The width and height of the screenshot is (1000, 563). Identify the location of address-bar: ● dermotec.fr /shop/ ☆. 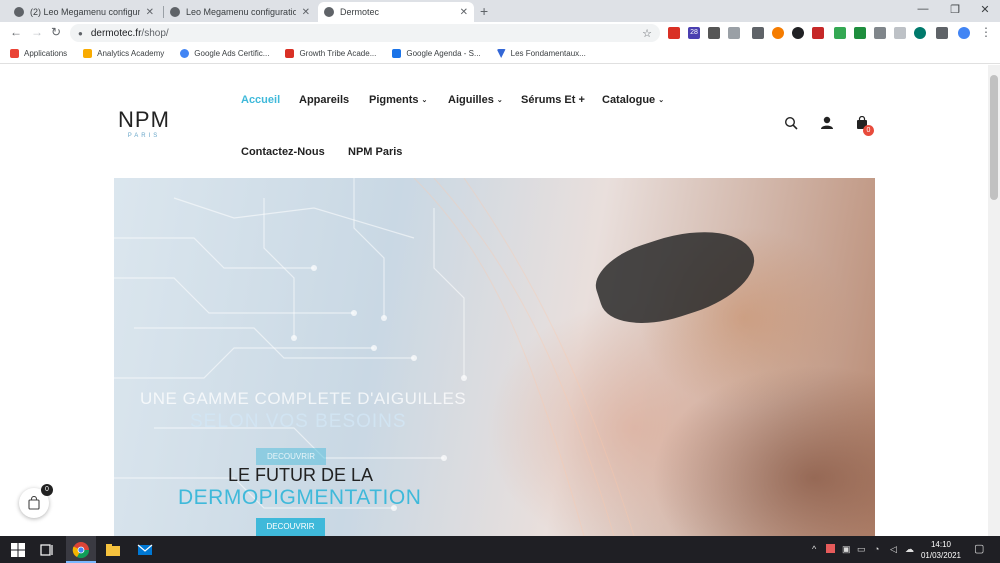
(365, 33).